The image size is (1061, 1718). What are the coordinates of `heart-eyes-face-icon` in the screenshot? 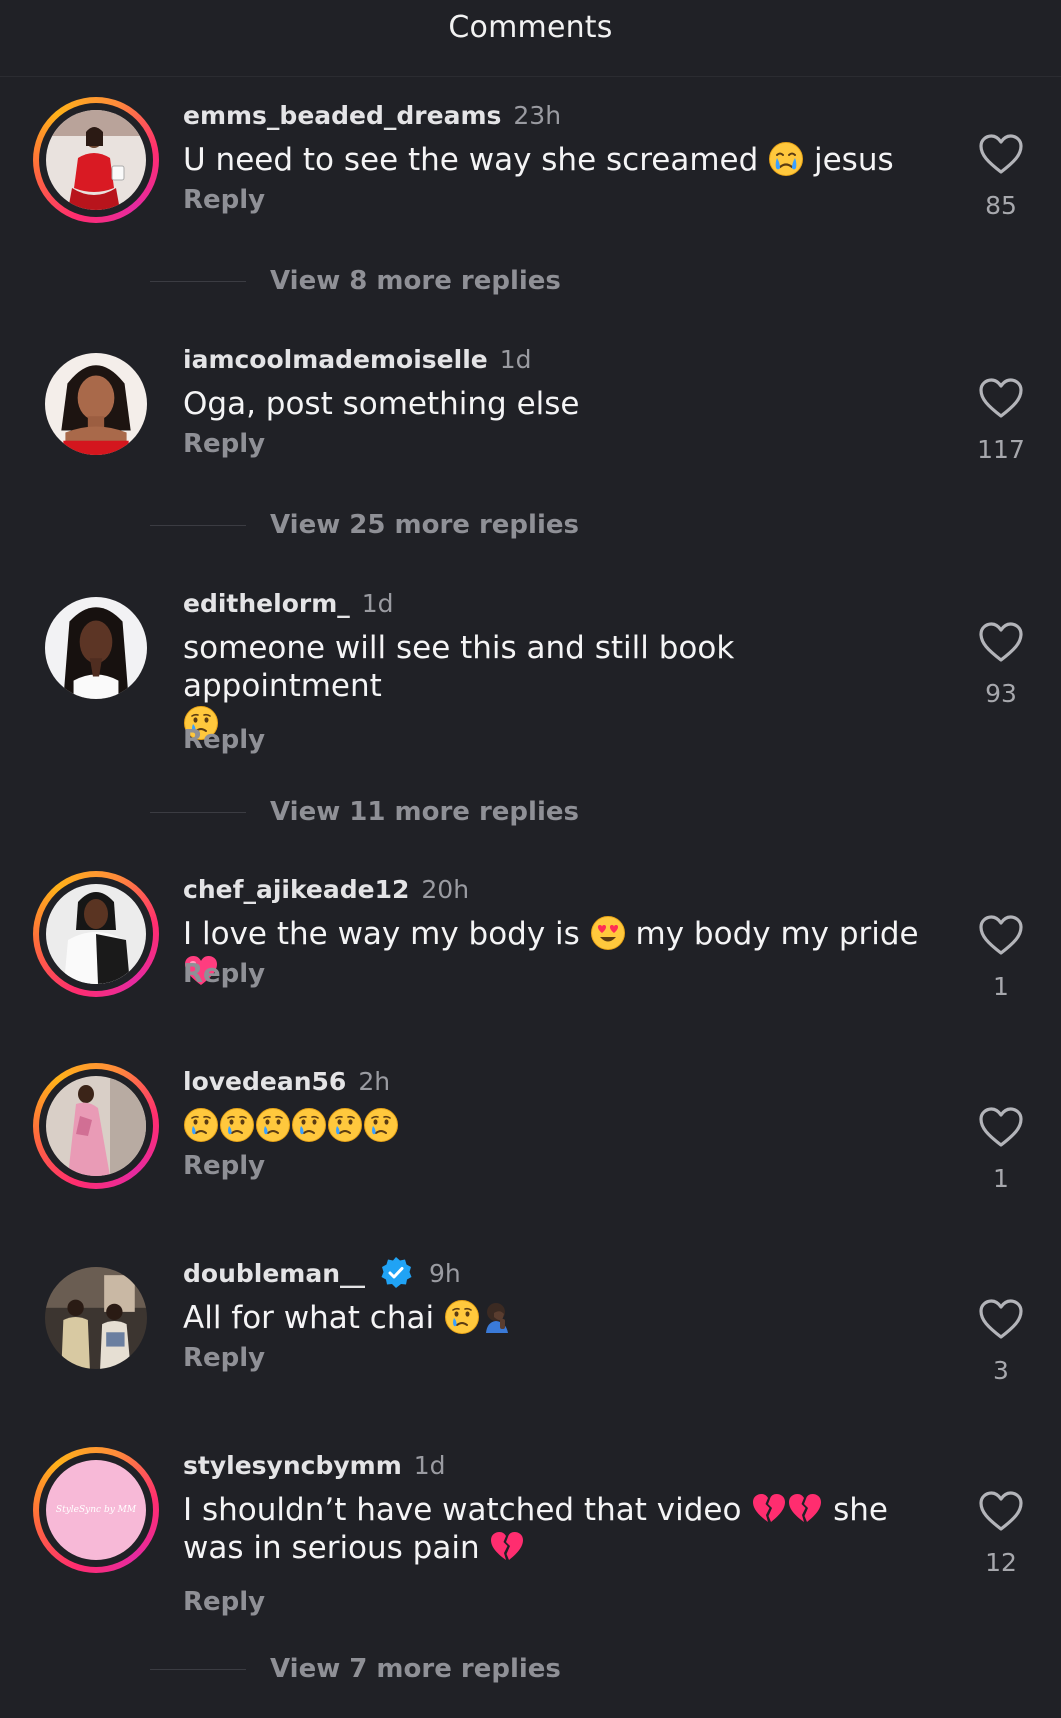 It's located at (608, 933).